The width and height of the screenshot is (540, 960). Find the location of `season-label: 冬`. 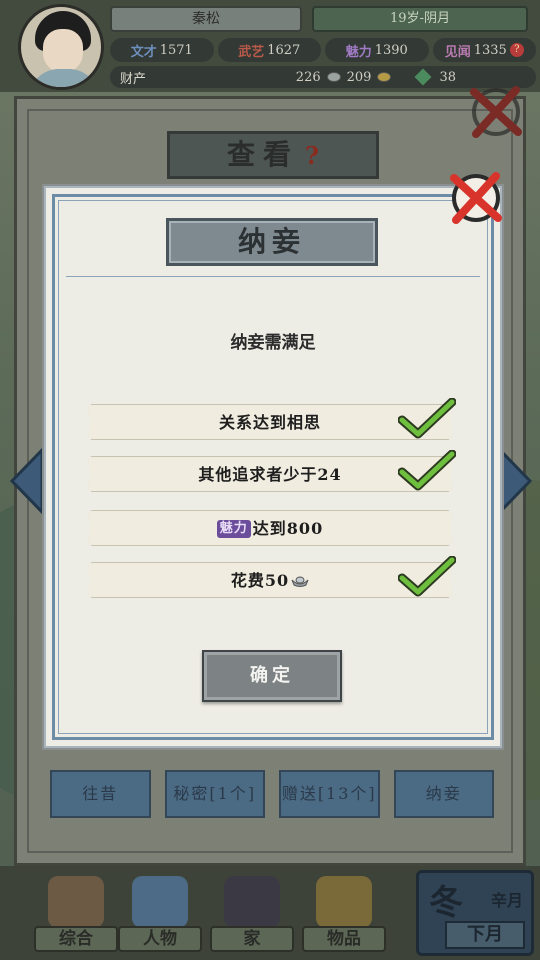

season-label: 冬 is located at coordinates (446, 903).